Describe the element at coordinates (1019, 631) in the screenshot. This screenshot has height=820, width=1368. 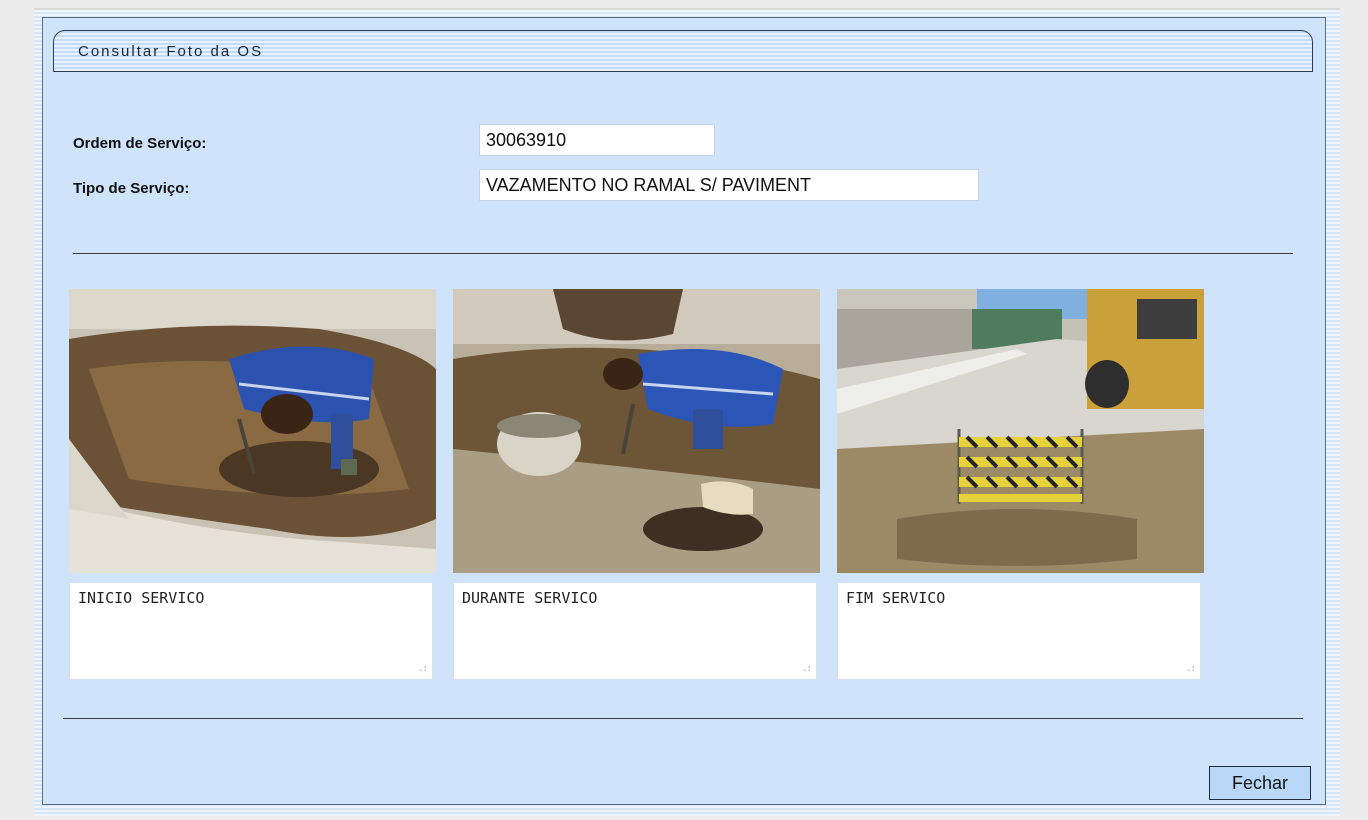
I see `caption-fim-servico: FIM SERVICO .:` at that location.